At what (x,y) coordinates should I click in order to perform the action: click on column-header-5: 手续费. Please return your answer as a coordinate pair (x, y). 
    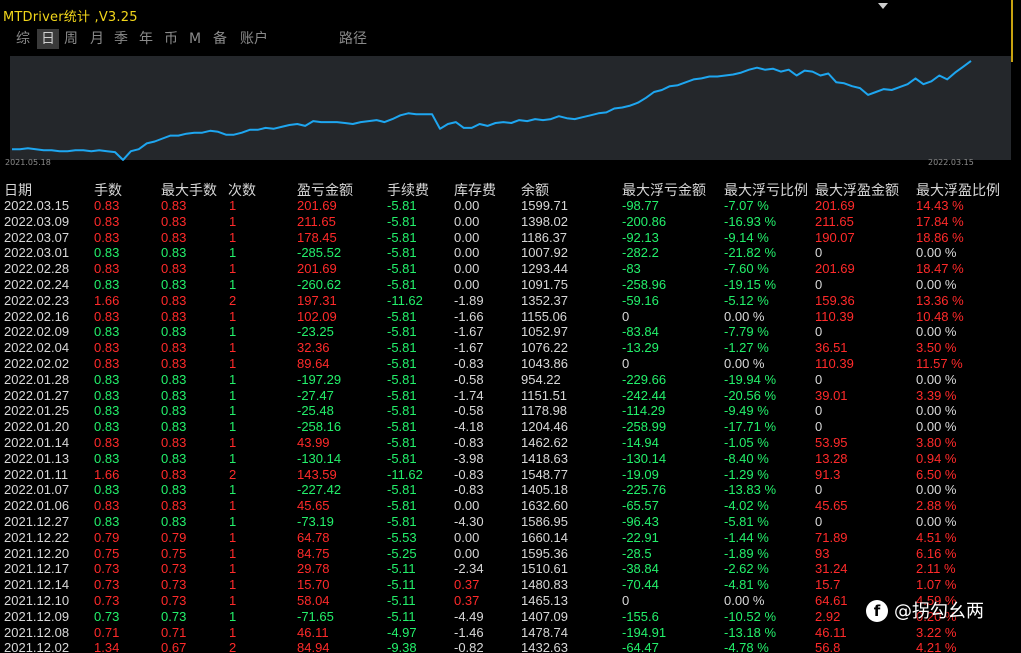
    Looking at the image, I should click on (408, 190).